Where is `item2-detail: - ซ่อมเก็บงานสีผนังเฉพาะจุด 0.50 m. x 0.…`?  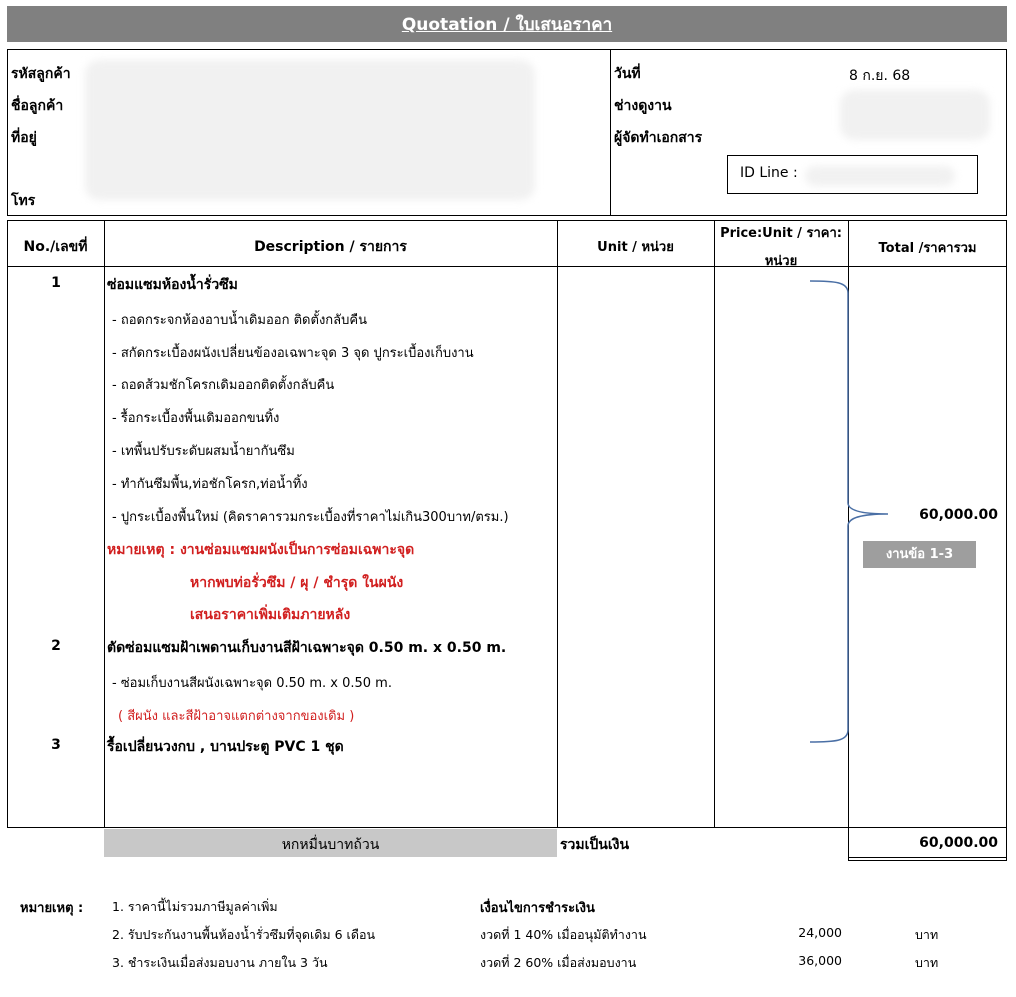
item2-detail: - ซ่อมเก็บงานสีผนังเฉพาะจุด 0.50 m. x 0.… is located at coordinates (252, 683).